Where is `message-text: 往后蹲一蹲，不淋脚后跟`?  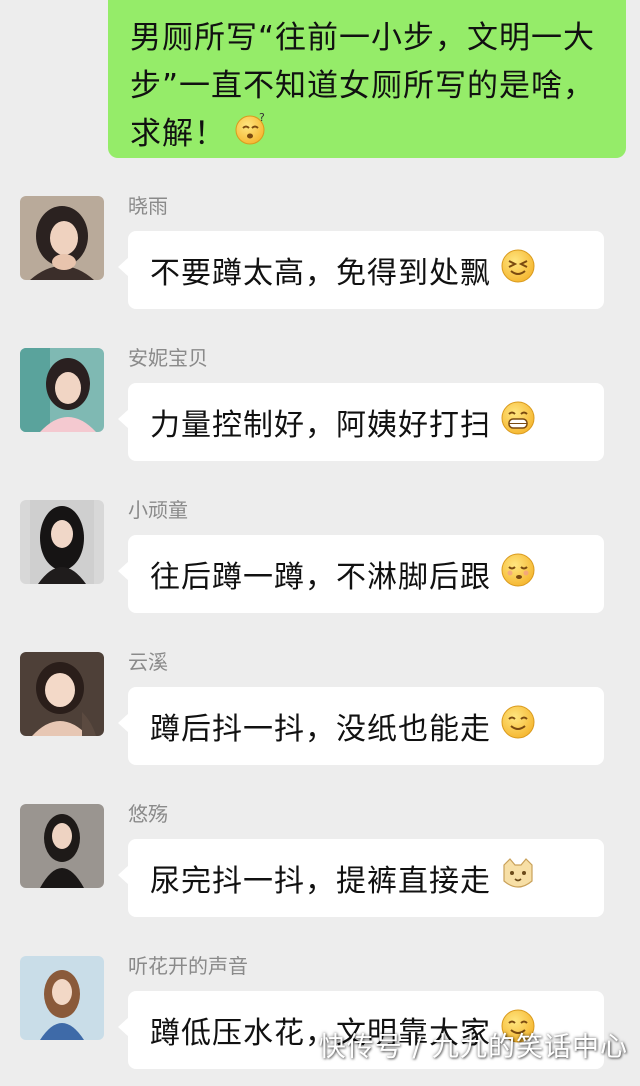
message-text: 往后蹲一蹲，不淋脚后跟 is located at coordinates (320, 577).